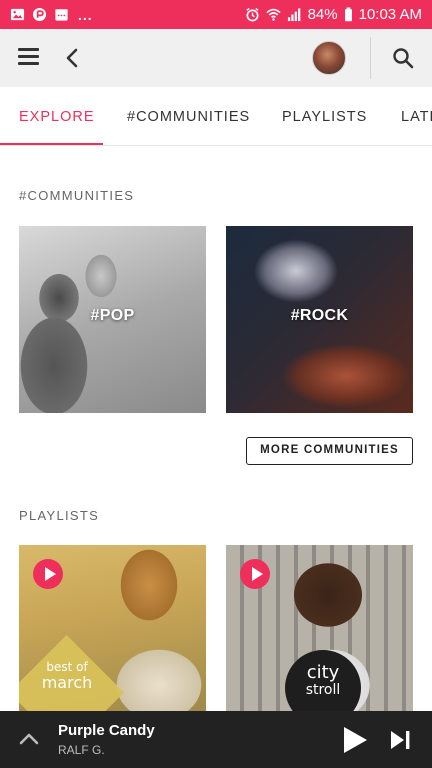 This screenshot has width=432, height=768. What do you see at coordinates (39, 14) in the screenshot?
I see `music-app-icon` at bounding box center [39, 14].